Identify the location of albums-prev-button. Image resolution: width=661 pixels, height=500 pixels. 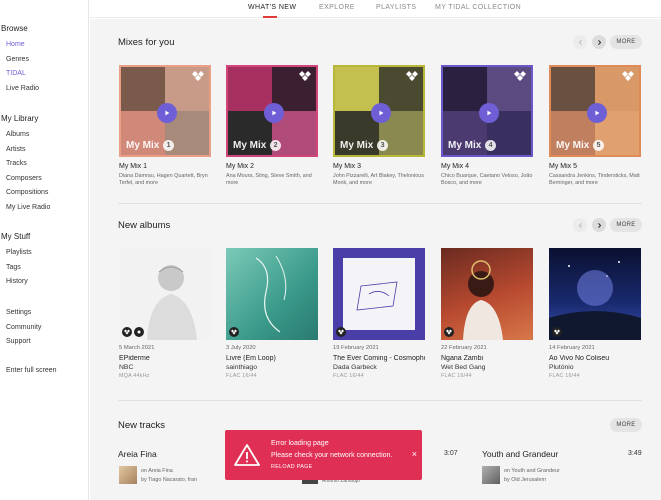
(580, 225).